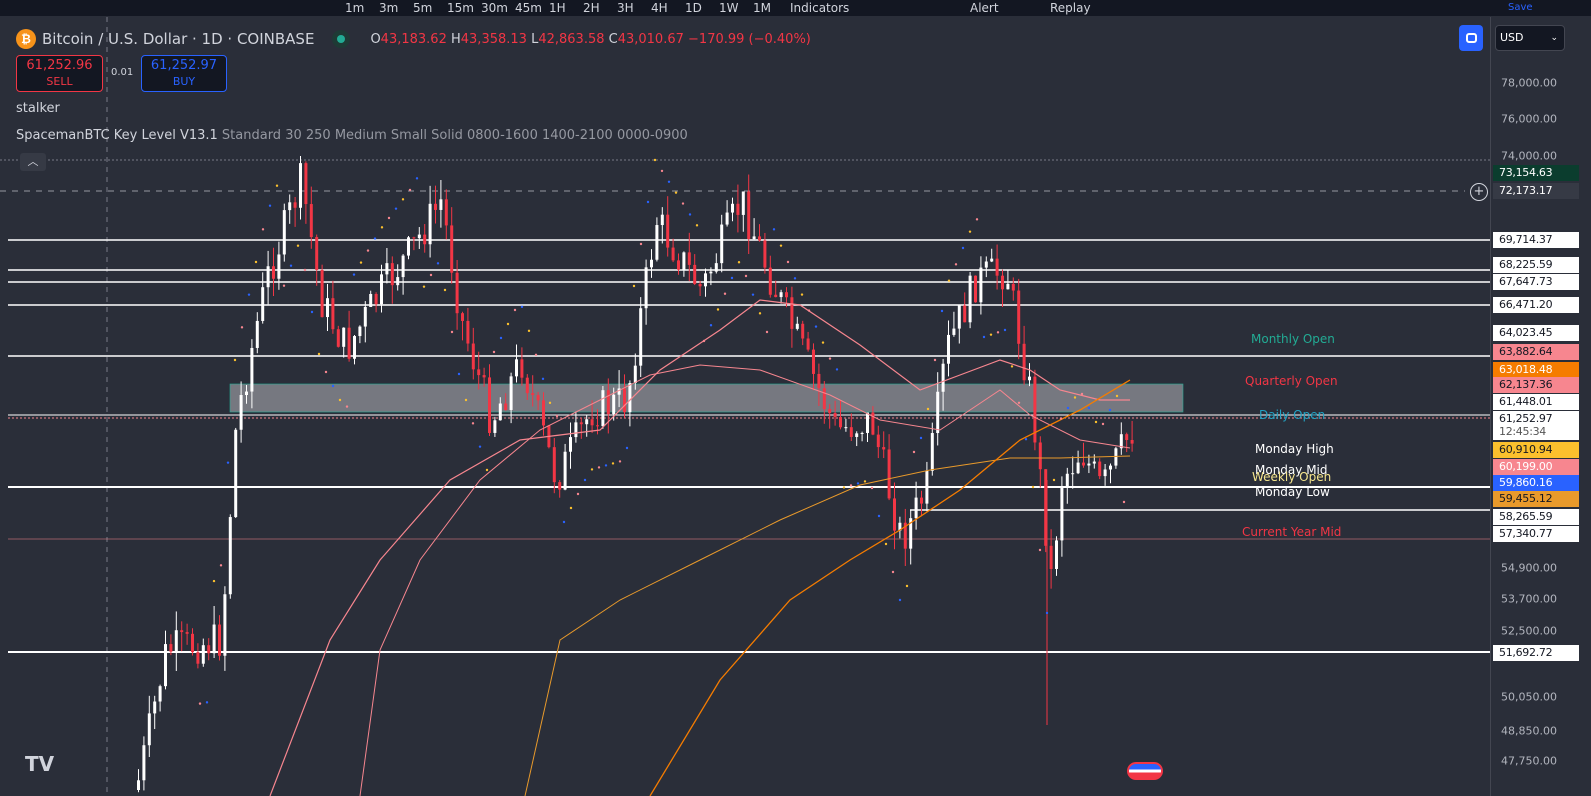 Image resolution: width=1591 pixels, height=796 pixels. I want to click on level-label-monday-high: Monday High, so click(1294, 449).